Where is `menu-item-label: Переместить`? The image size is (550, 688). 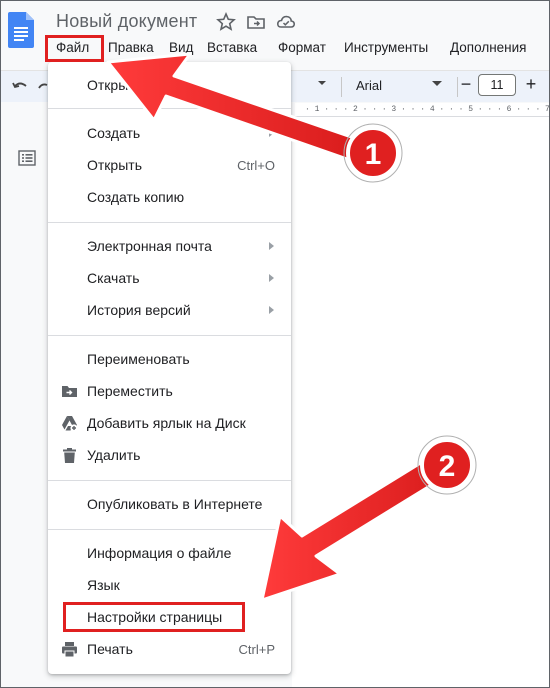
menu-item-label: Переместить is located at coordinates (130, 391).